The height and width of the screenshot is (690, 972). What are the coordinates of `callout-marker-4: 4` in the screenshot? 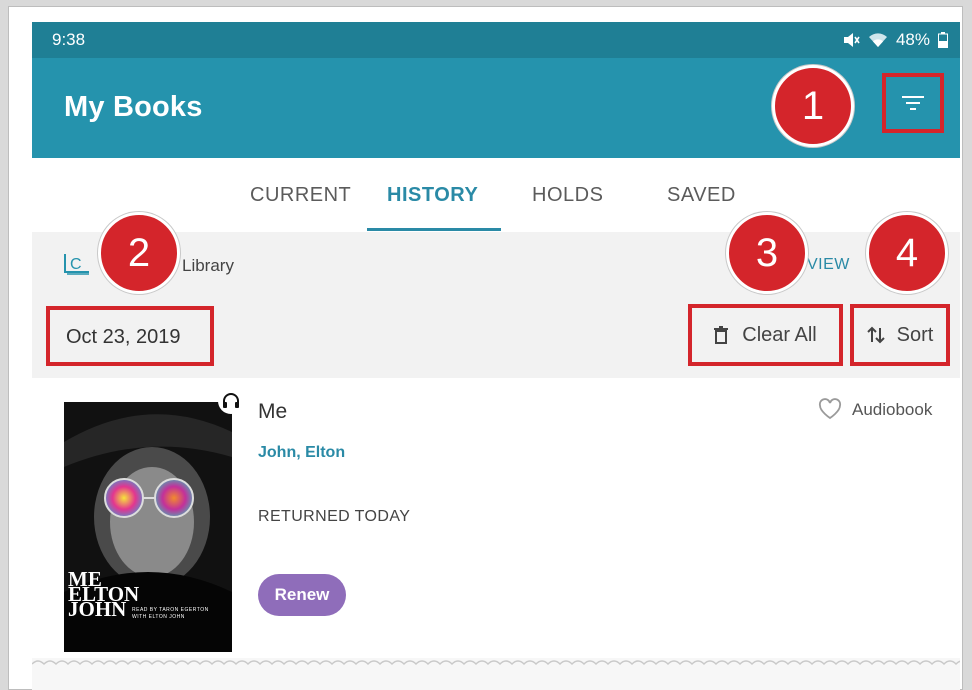 It's located at (907, 253).